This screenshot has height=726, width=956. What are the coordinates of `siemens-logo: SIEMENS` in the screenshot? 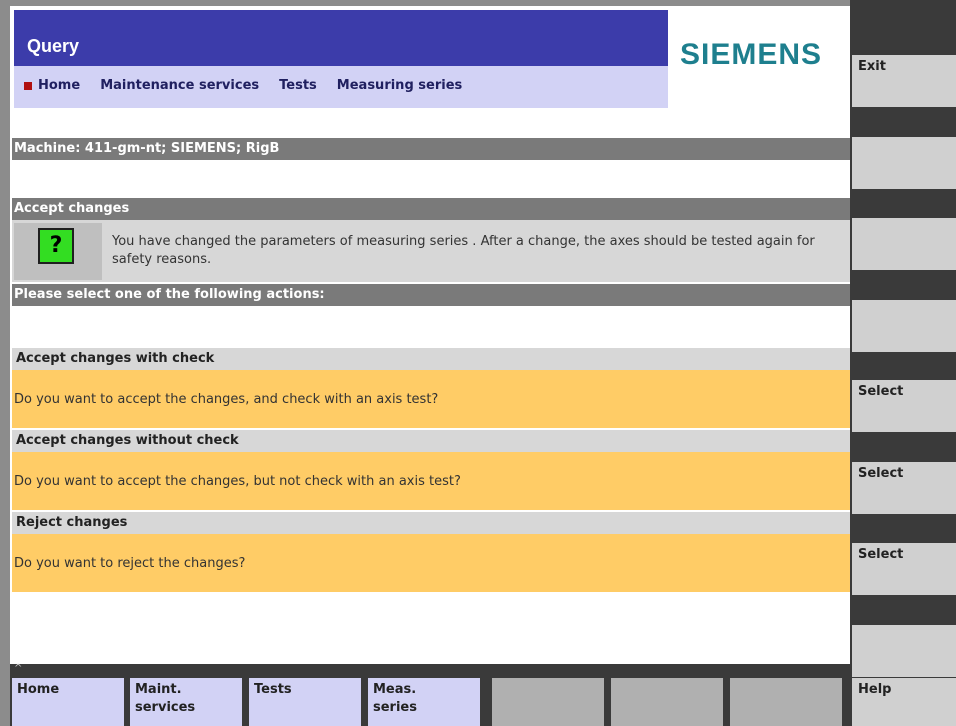 It's located at (751, 54).